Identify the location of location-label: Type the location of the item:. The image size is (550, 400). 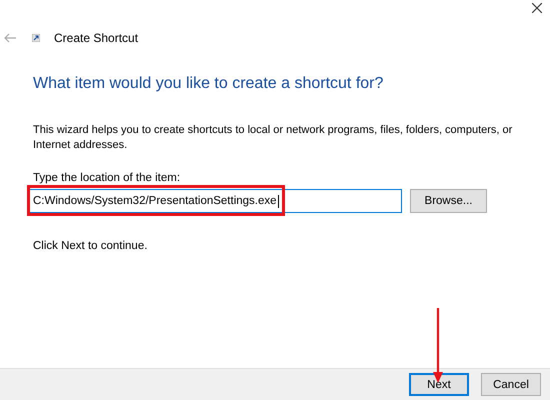
(107, 178).